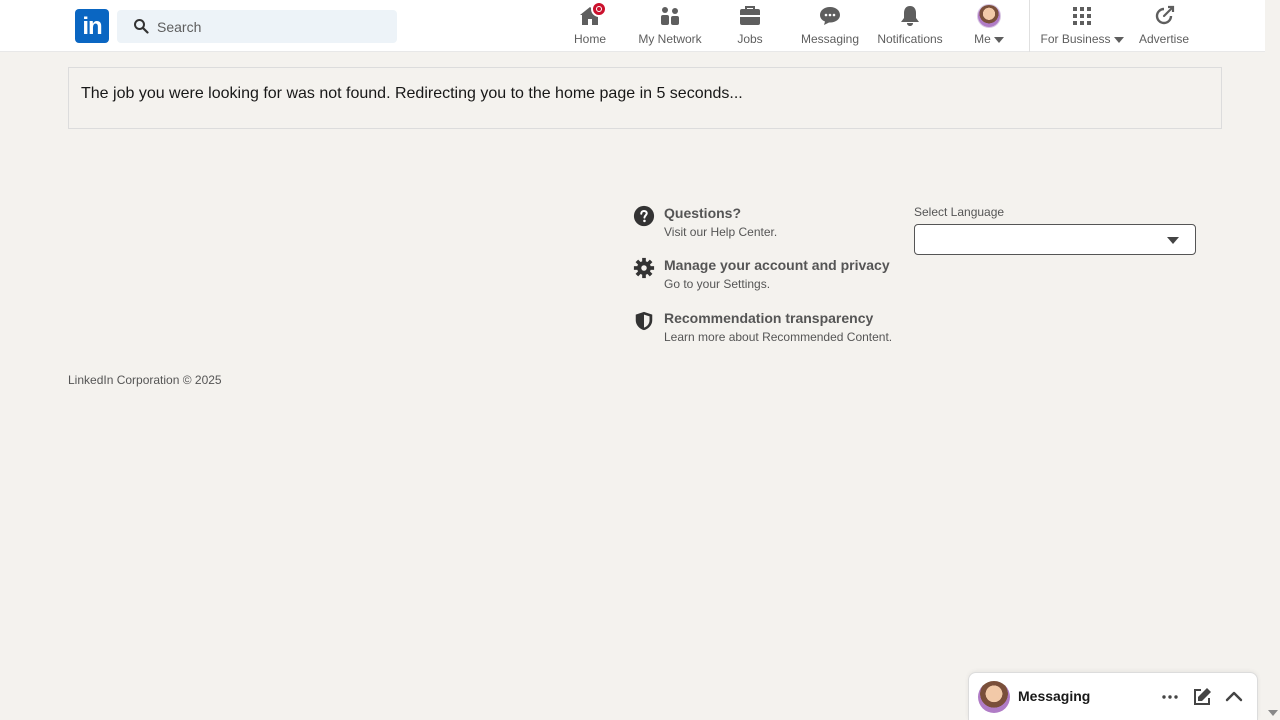  I want to click on nav-advertise: Advertise, so click(1164, 27).